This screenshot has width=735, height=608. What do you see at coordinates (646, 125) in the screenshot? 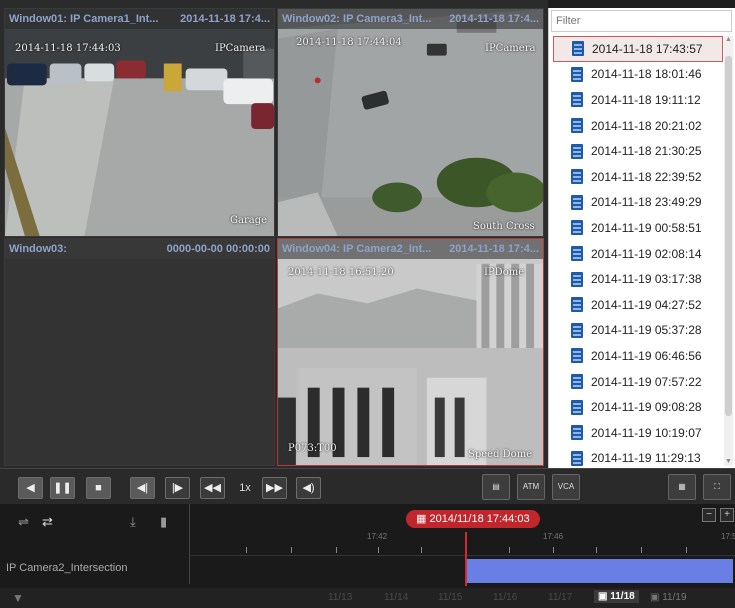
I see `file-time: 2014-11-18 20:21:02` at bounding box center [646, 125].